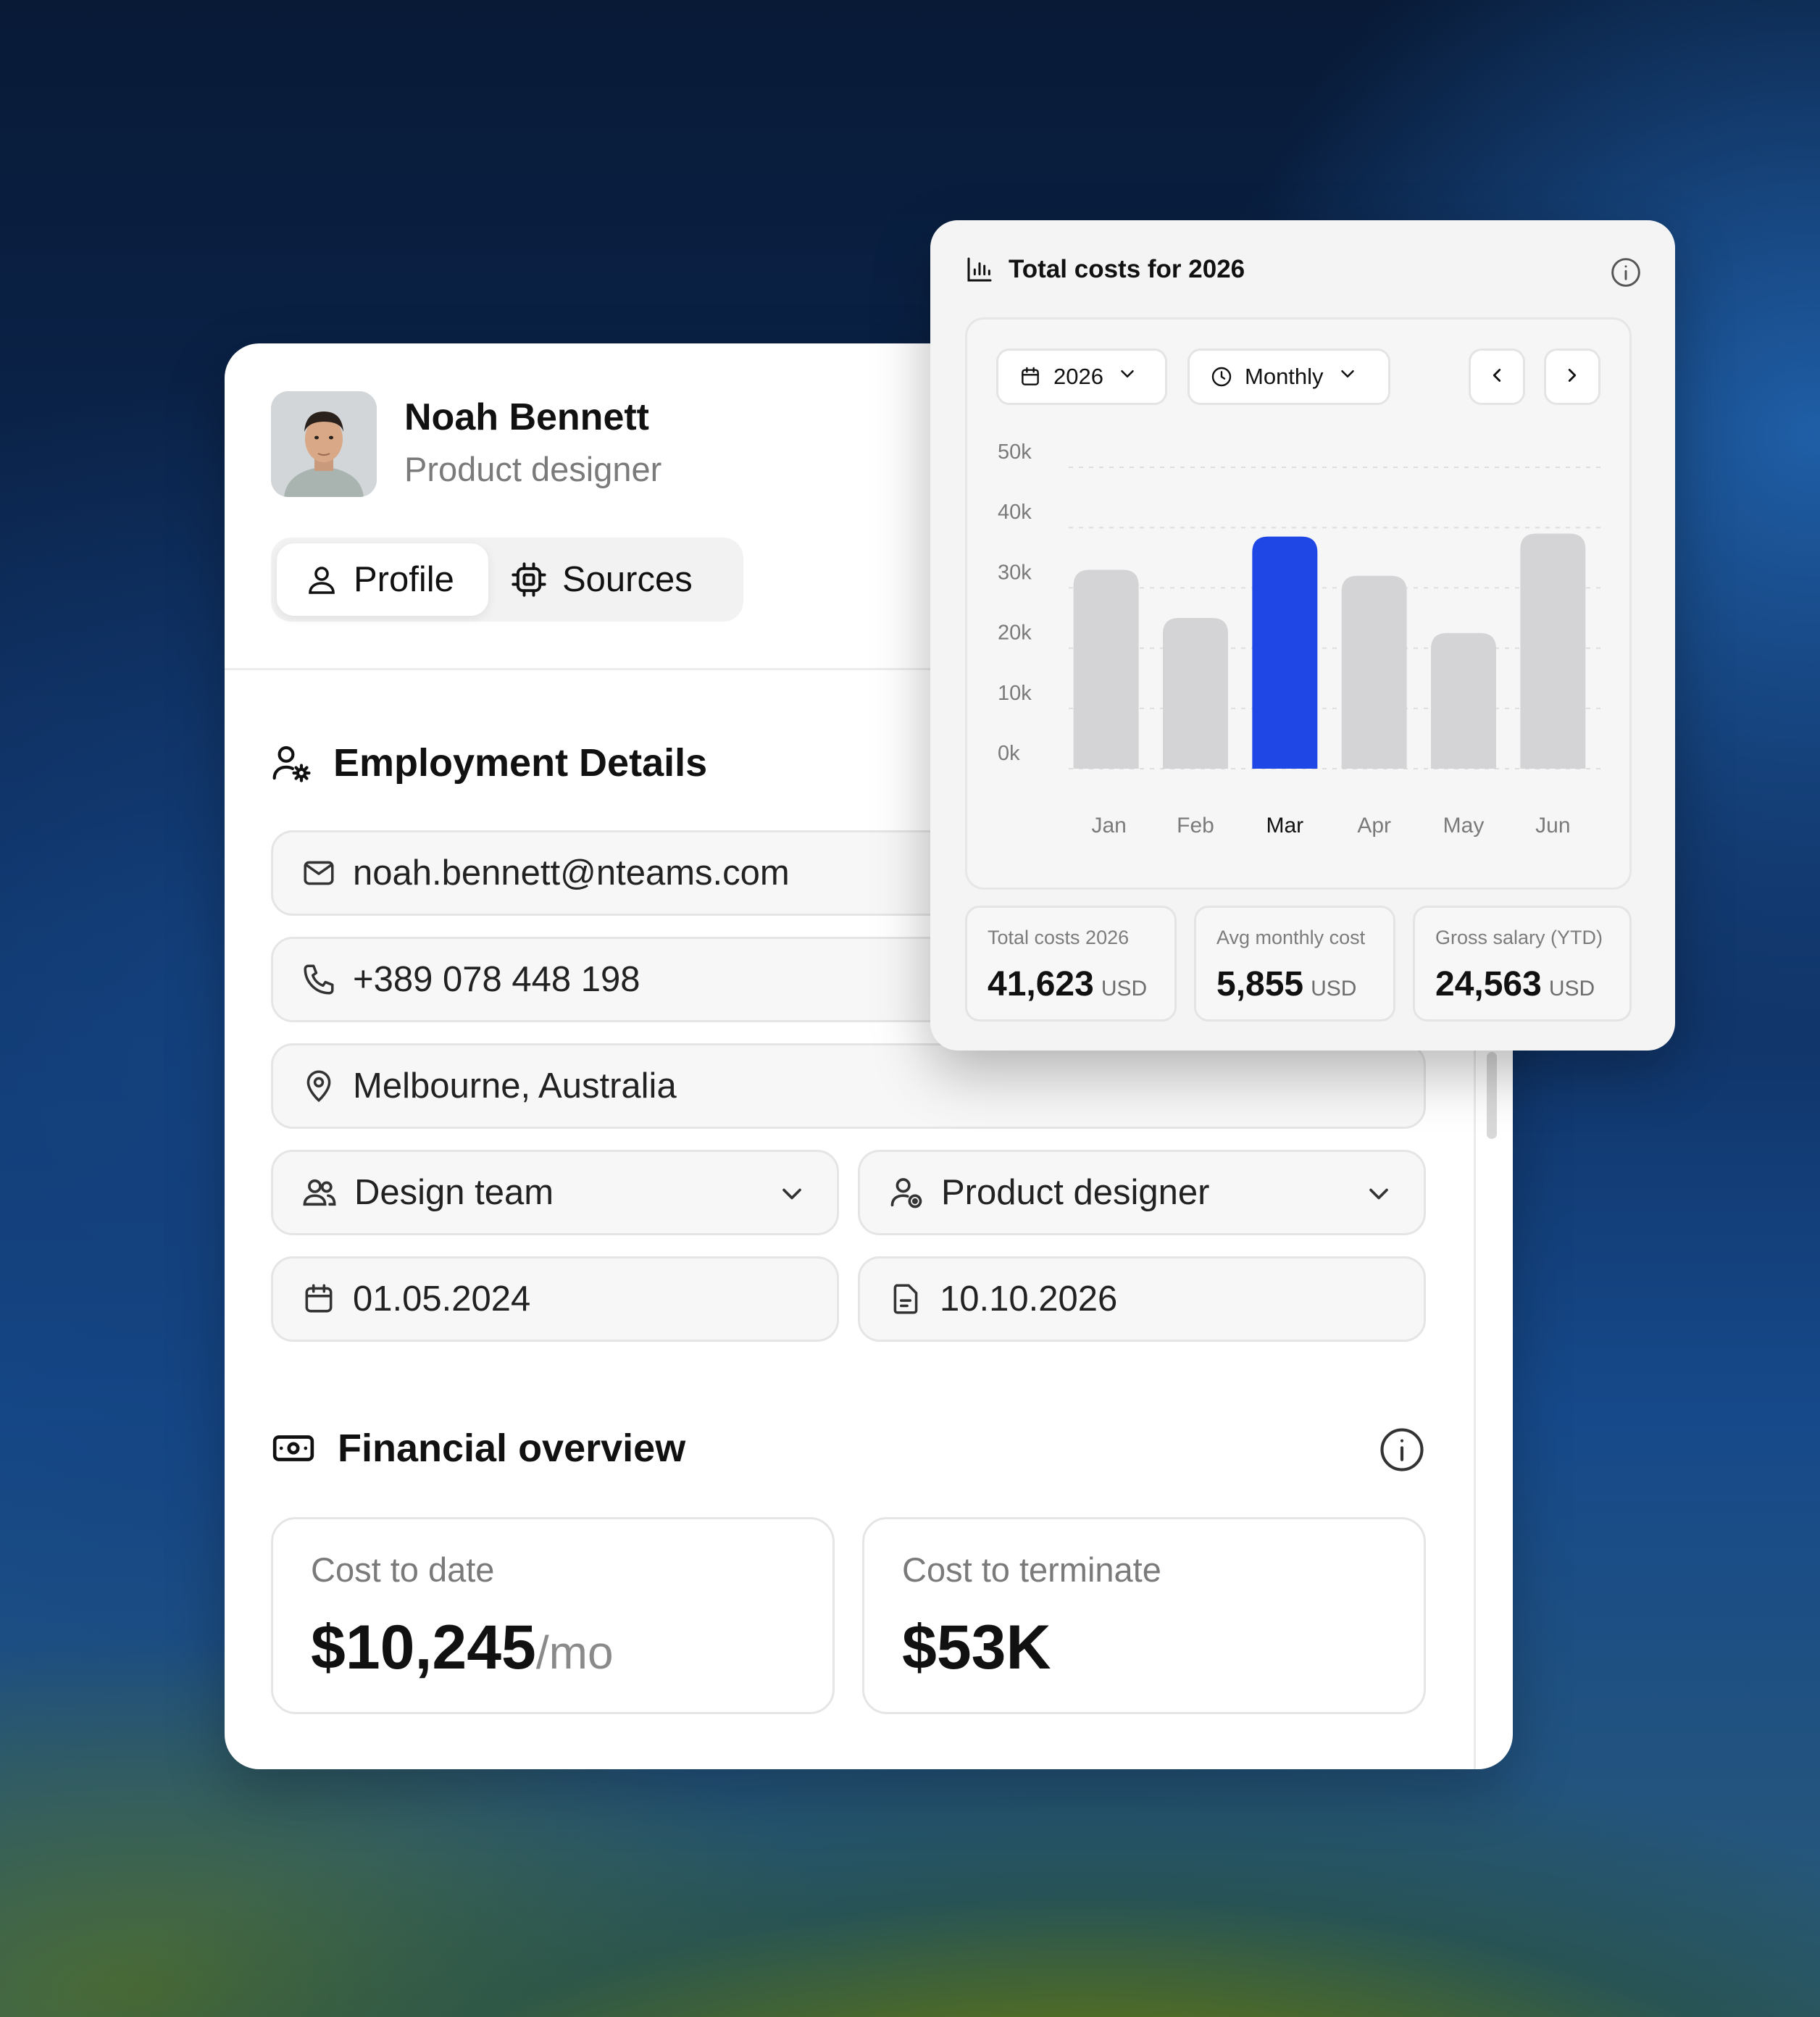  I want to click on email-value: noah.bennett@nteams.com, so click(571, 873).